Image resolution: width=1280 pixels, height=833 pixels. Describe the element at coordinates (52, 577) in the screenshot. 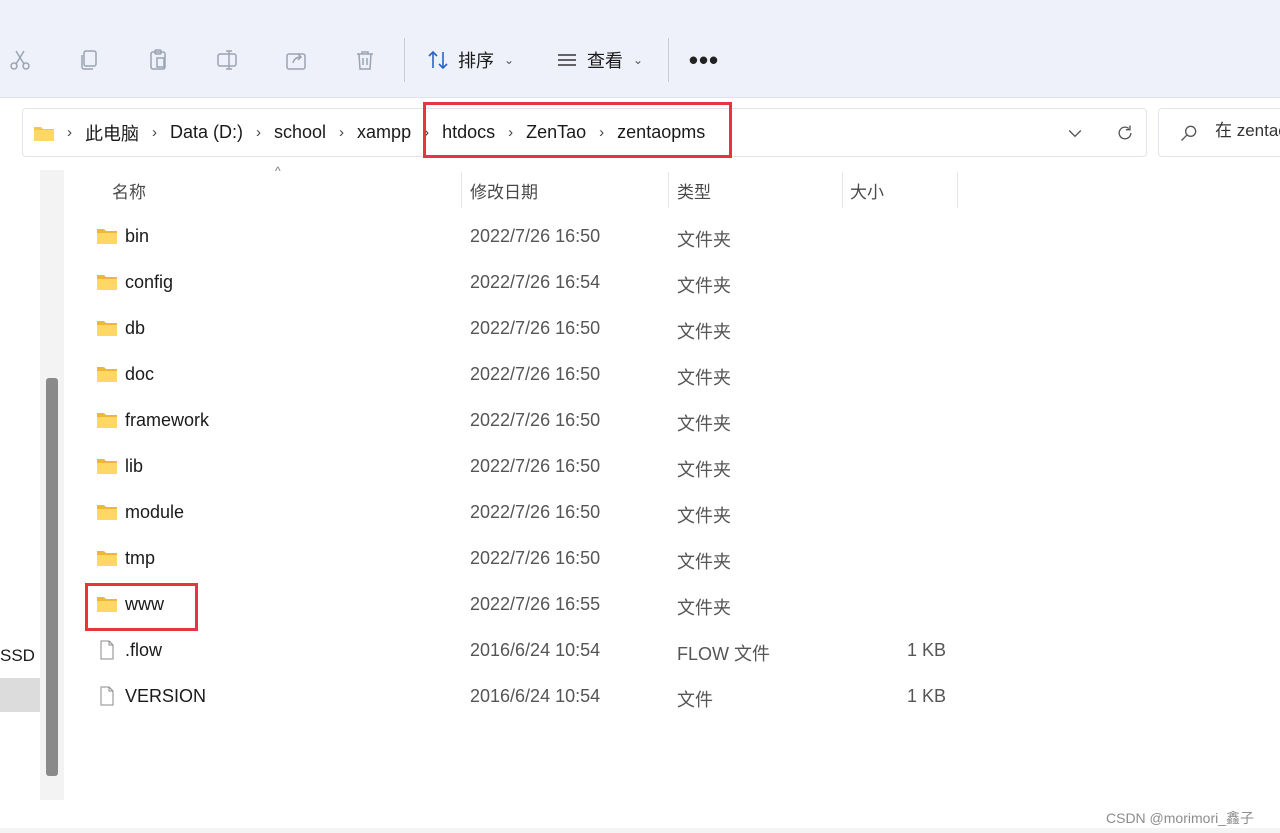

I see `nav-scrollbar-thumb` at that location.